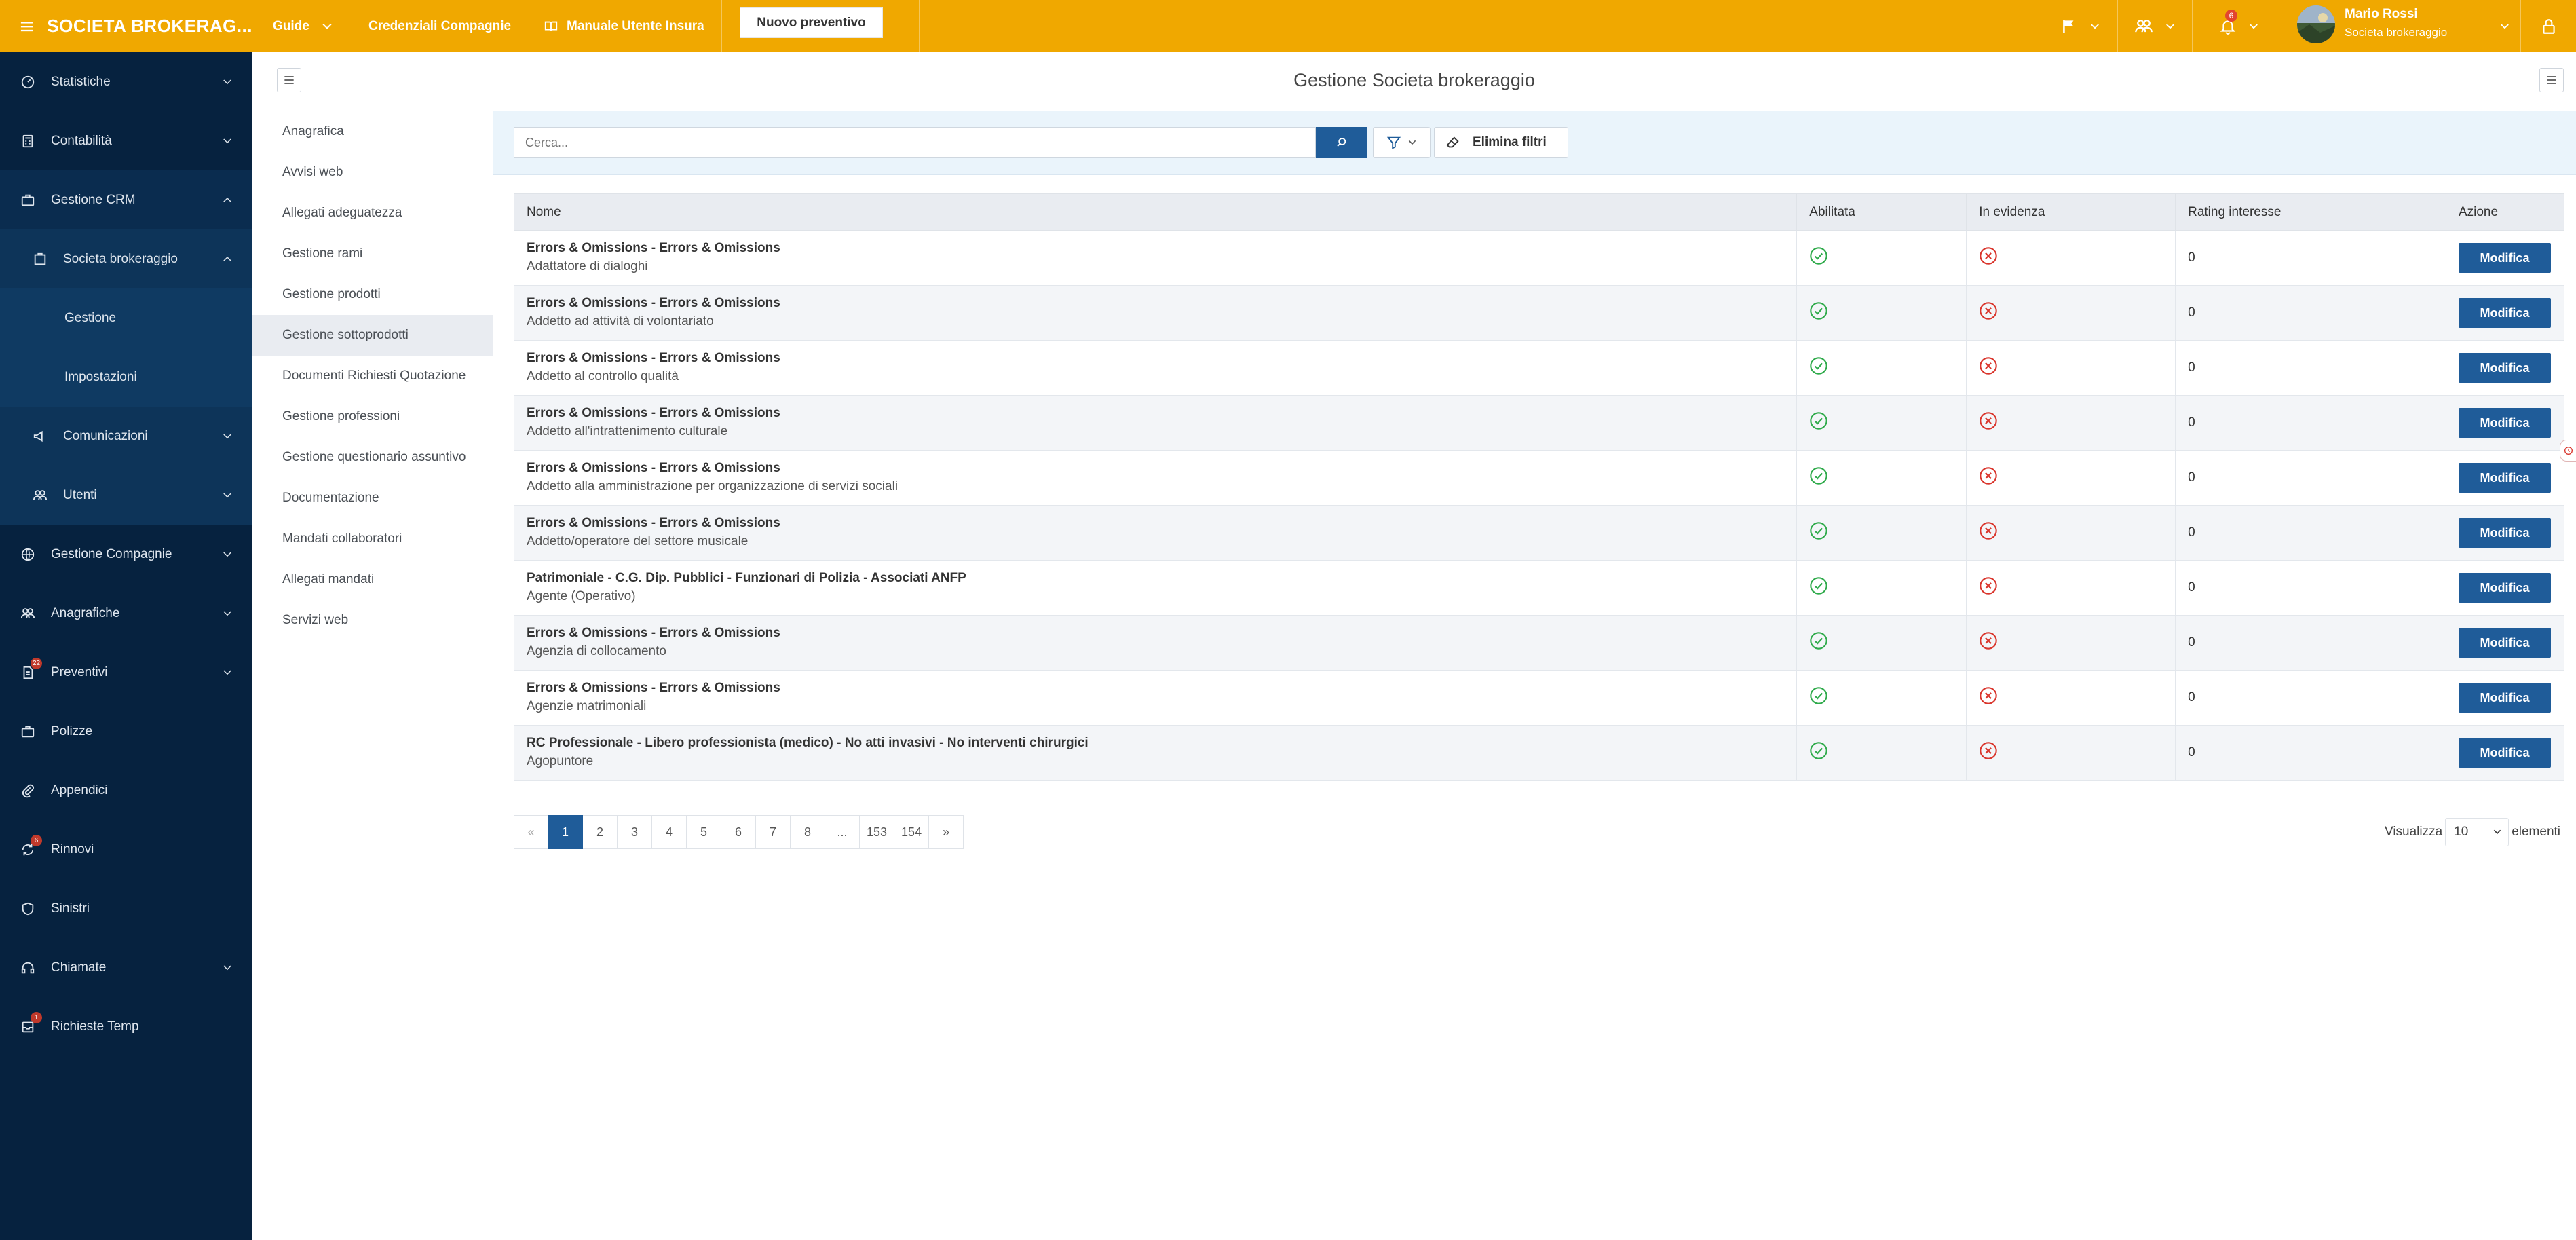  What do you see at coordinates (79, 671) in the screenshot?
I see `sidebar-item-label: Preventivi` at bounding box center [79, 671].